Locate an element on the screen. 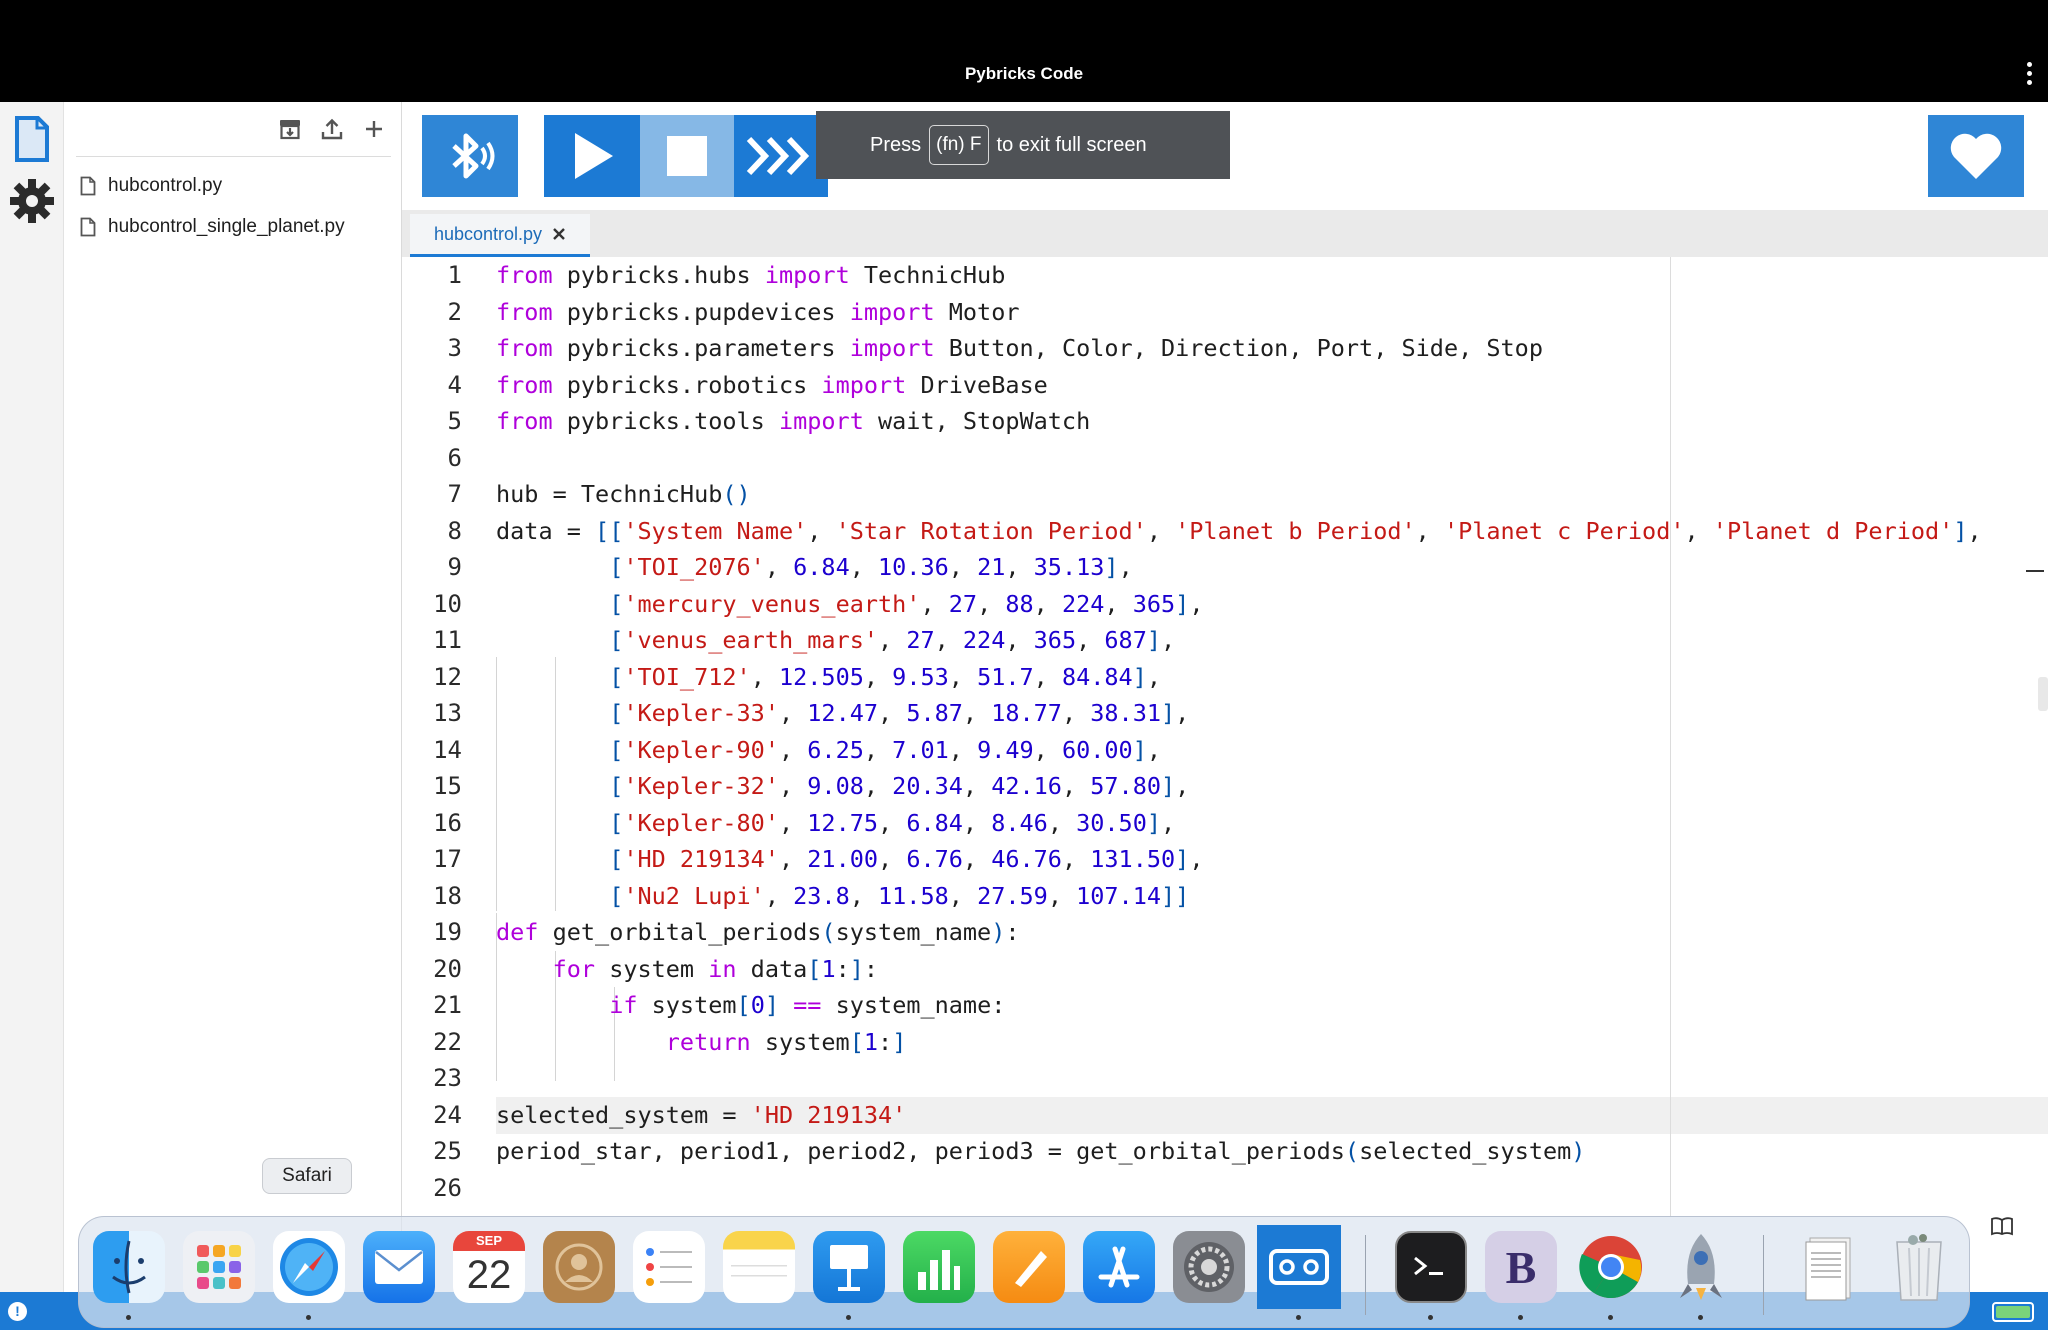 This screenshot has width=2048, height=1330. keynote-app-icon is located at coordinates (849, 1267).